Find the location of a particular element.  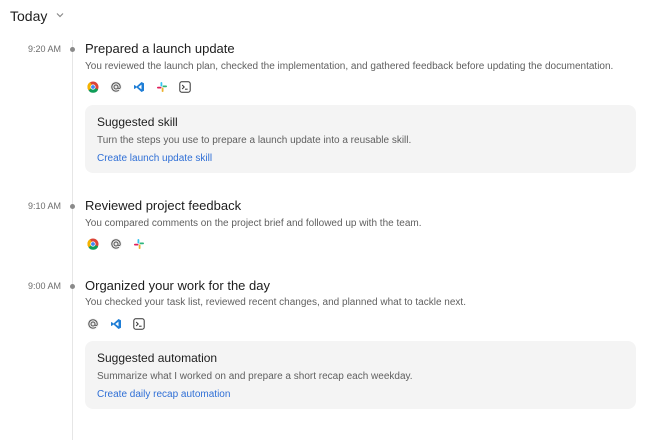

date-filter-label: Today is located at coordinates (29, 16).